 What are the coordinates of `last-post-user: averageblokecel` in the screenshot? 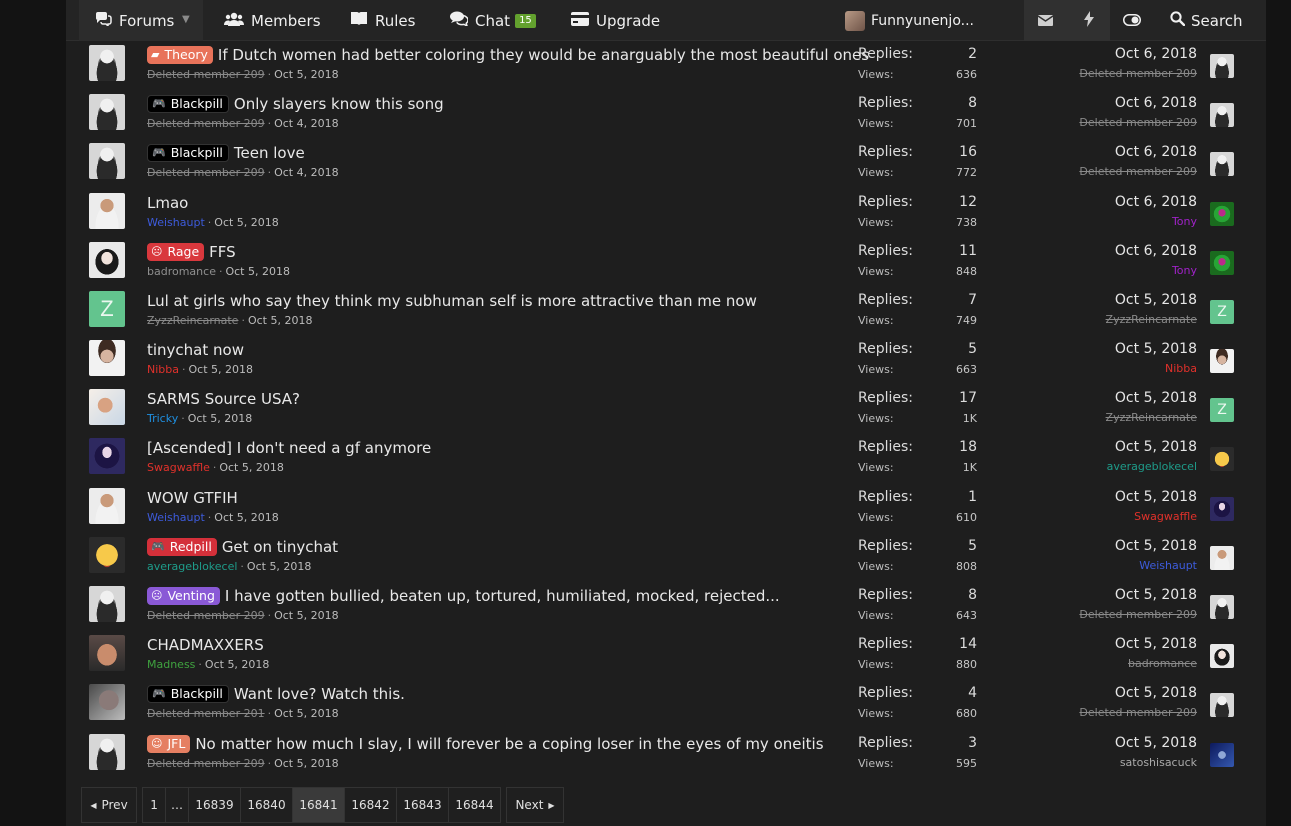 It's located at (1152, 466).